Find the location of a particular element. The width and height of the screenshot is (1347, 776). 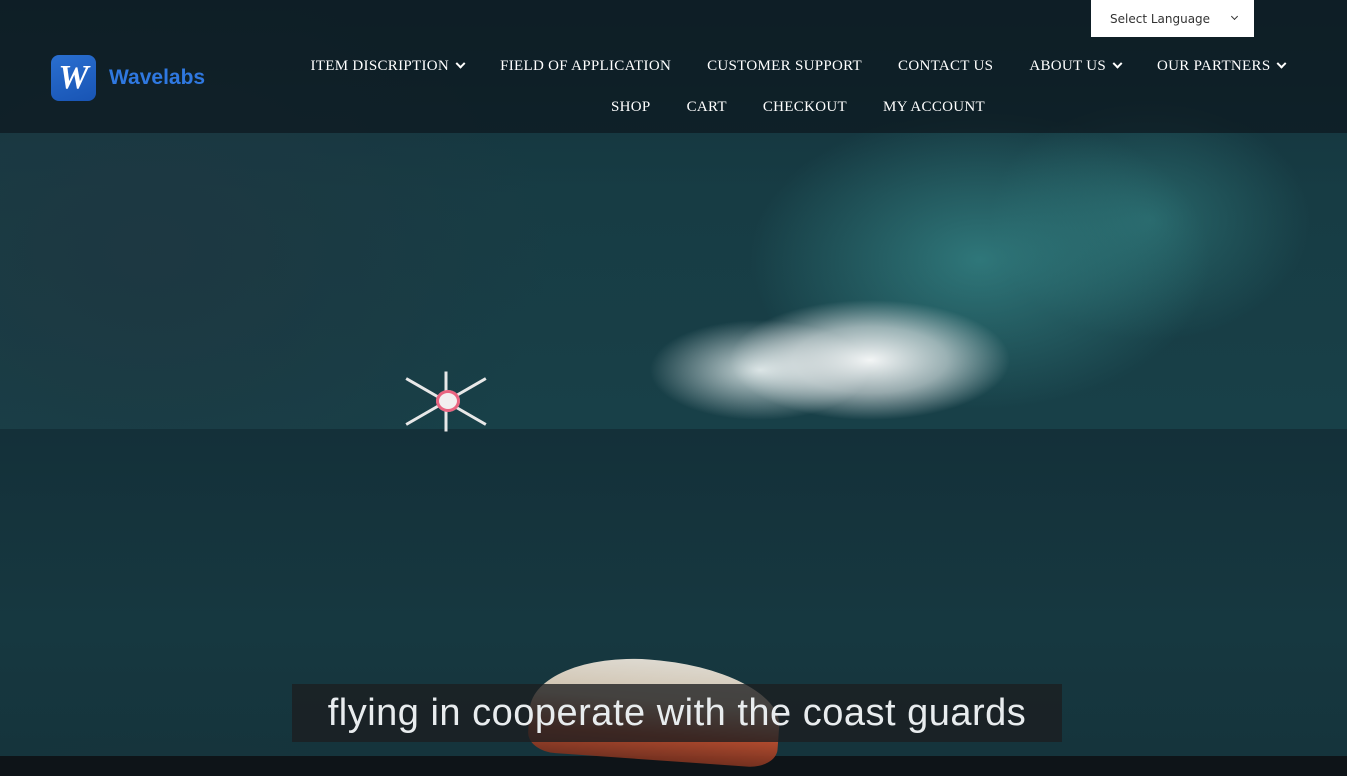

nav-item-my-account: MY ACCOUNT is located at coordinates (934, 107).